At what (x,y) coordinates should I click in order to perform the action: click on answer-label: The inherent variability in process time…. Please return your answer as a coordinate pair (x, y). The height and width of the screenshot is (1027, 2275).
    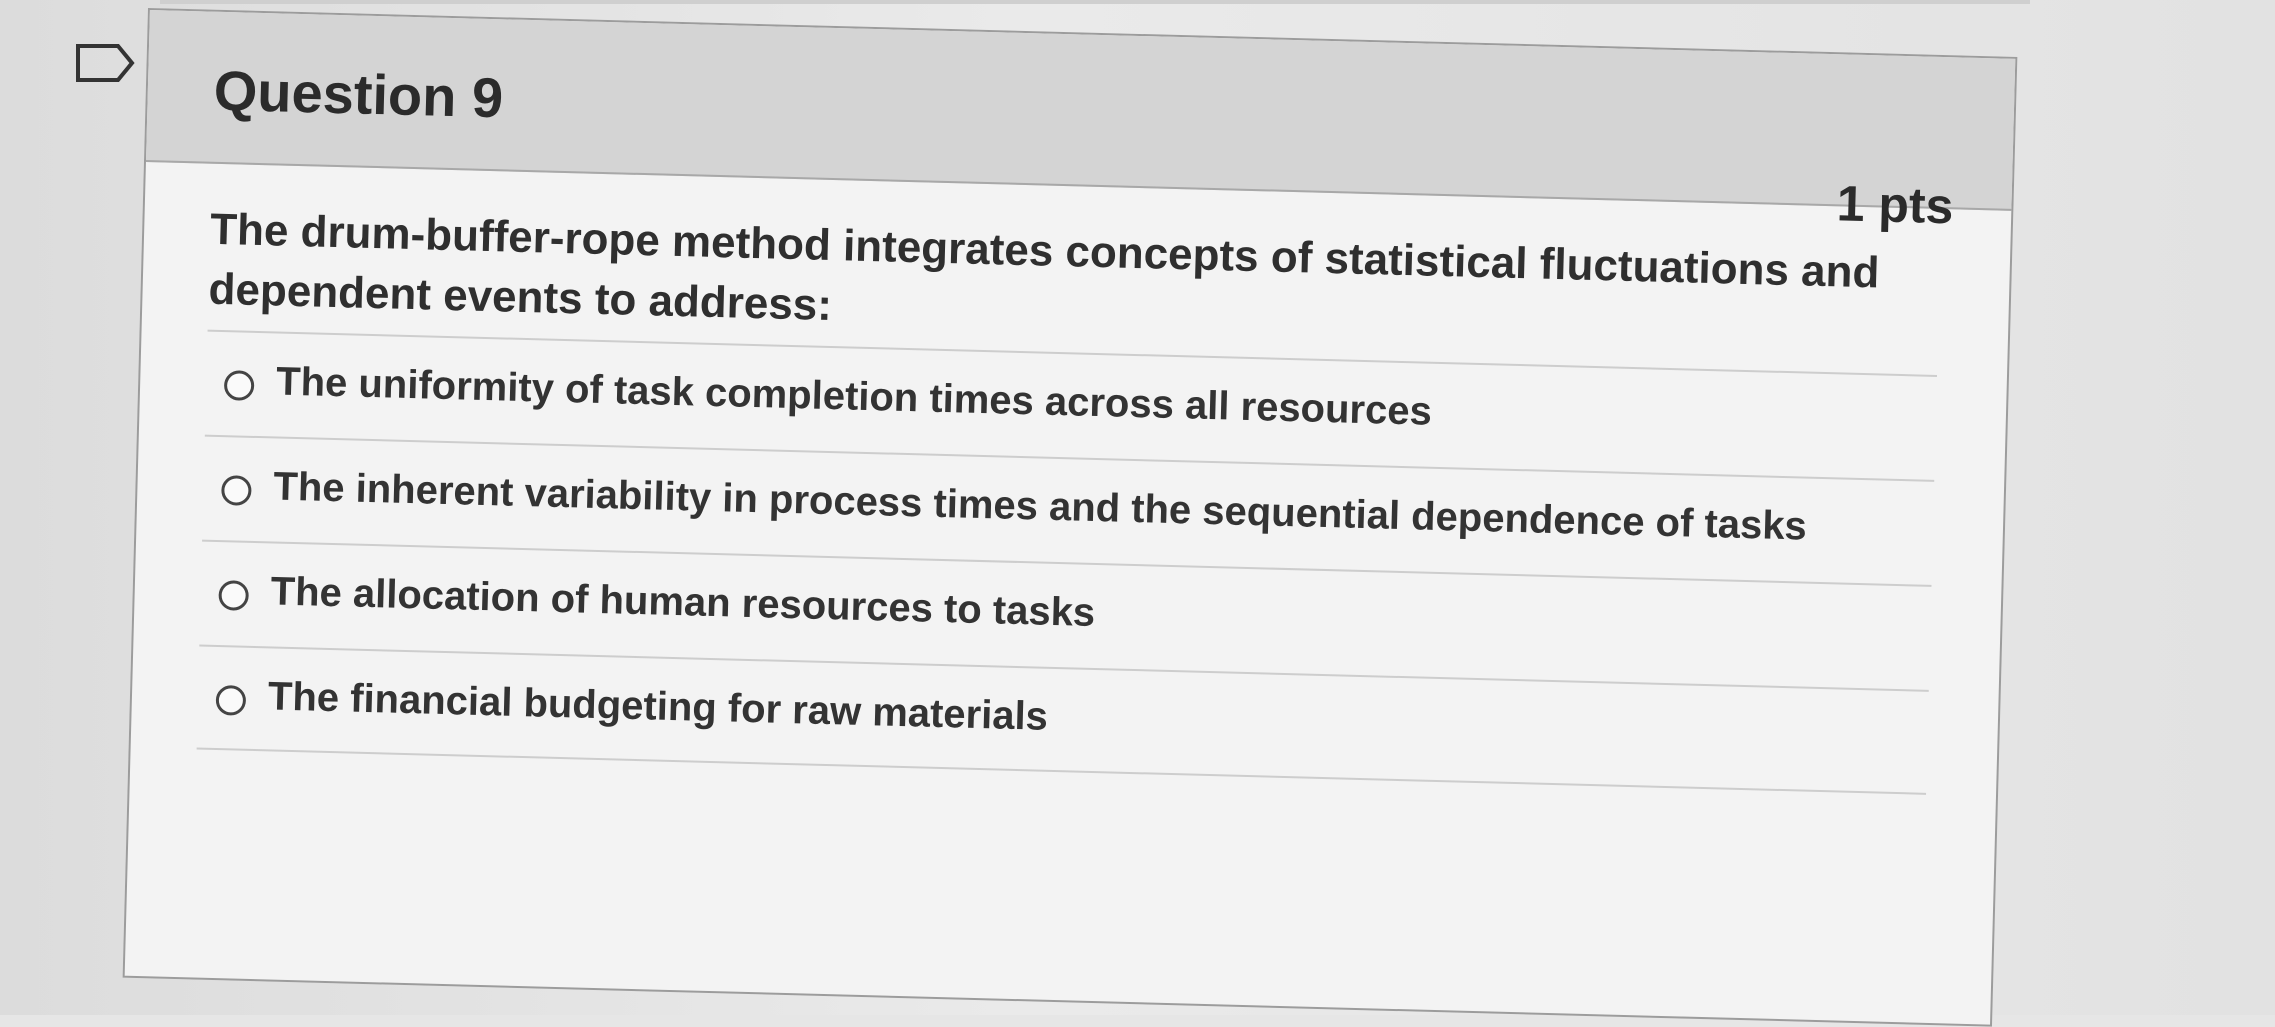
    Looking at the image, I should click on (1040, 506).